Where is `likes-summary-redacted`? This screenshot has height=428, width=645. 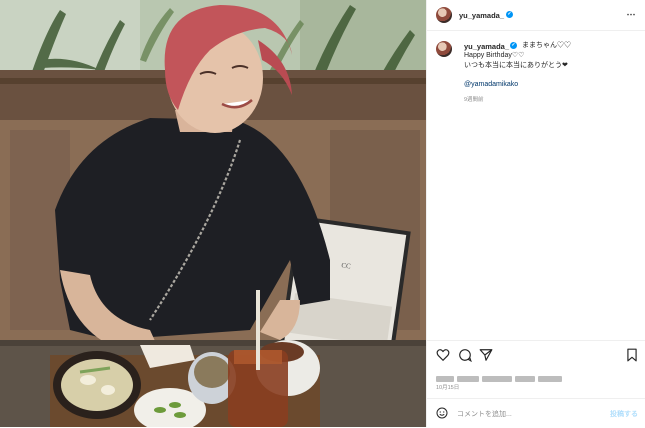
likes-summary-redacted is located at coordinates (511, 376).